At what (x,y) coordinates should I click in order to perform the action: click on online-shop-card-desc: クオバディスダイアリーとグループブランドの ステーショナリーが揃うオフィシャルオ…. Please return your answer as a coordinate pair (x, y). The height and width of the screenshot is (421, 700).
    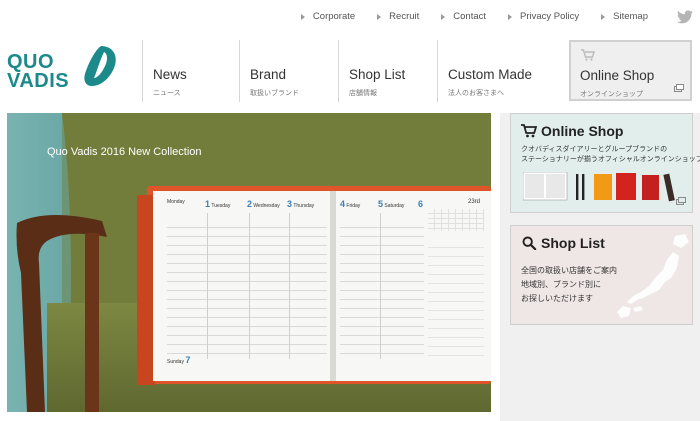
    Looking at the image, I should click on (610, 154).